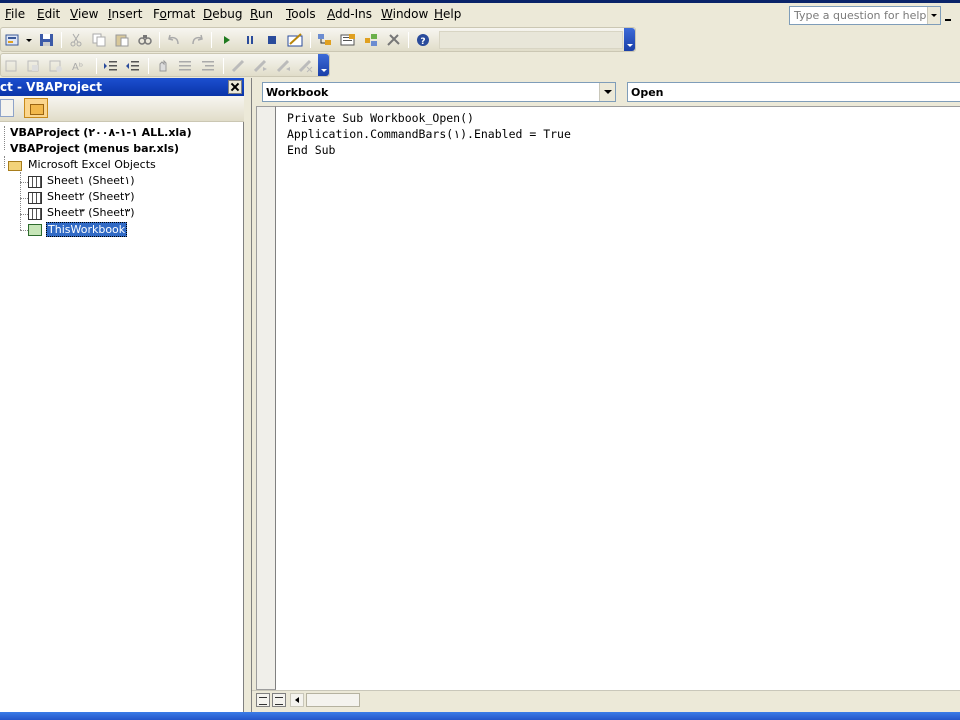  Describe the element at coordinates (84, 14) in the screenshot. I see `menu-view: View` at that location.